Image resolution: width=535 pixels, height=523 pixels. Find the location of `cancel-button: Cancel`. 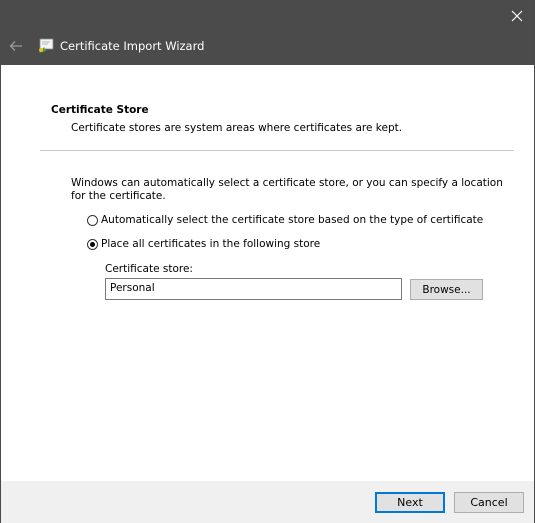

cancel-button: Cancel is located at coordinates (489, 502).